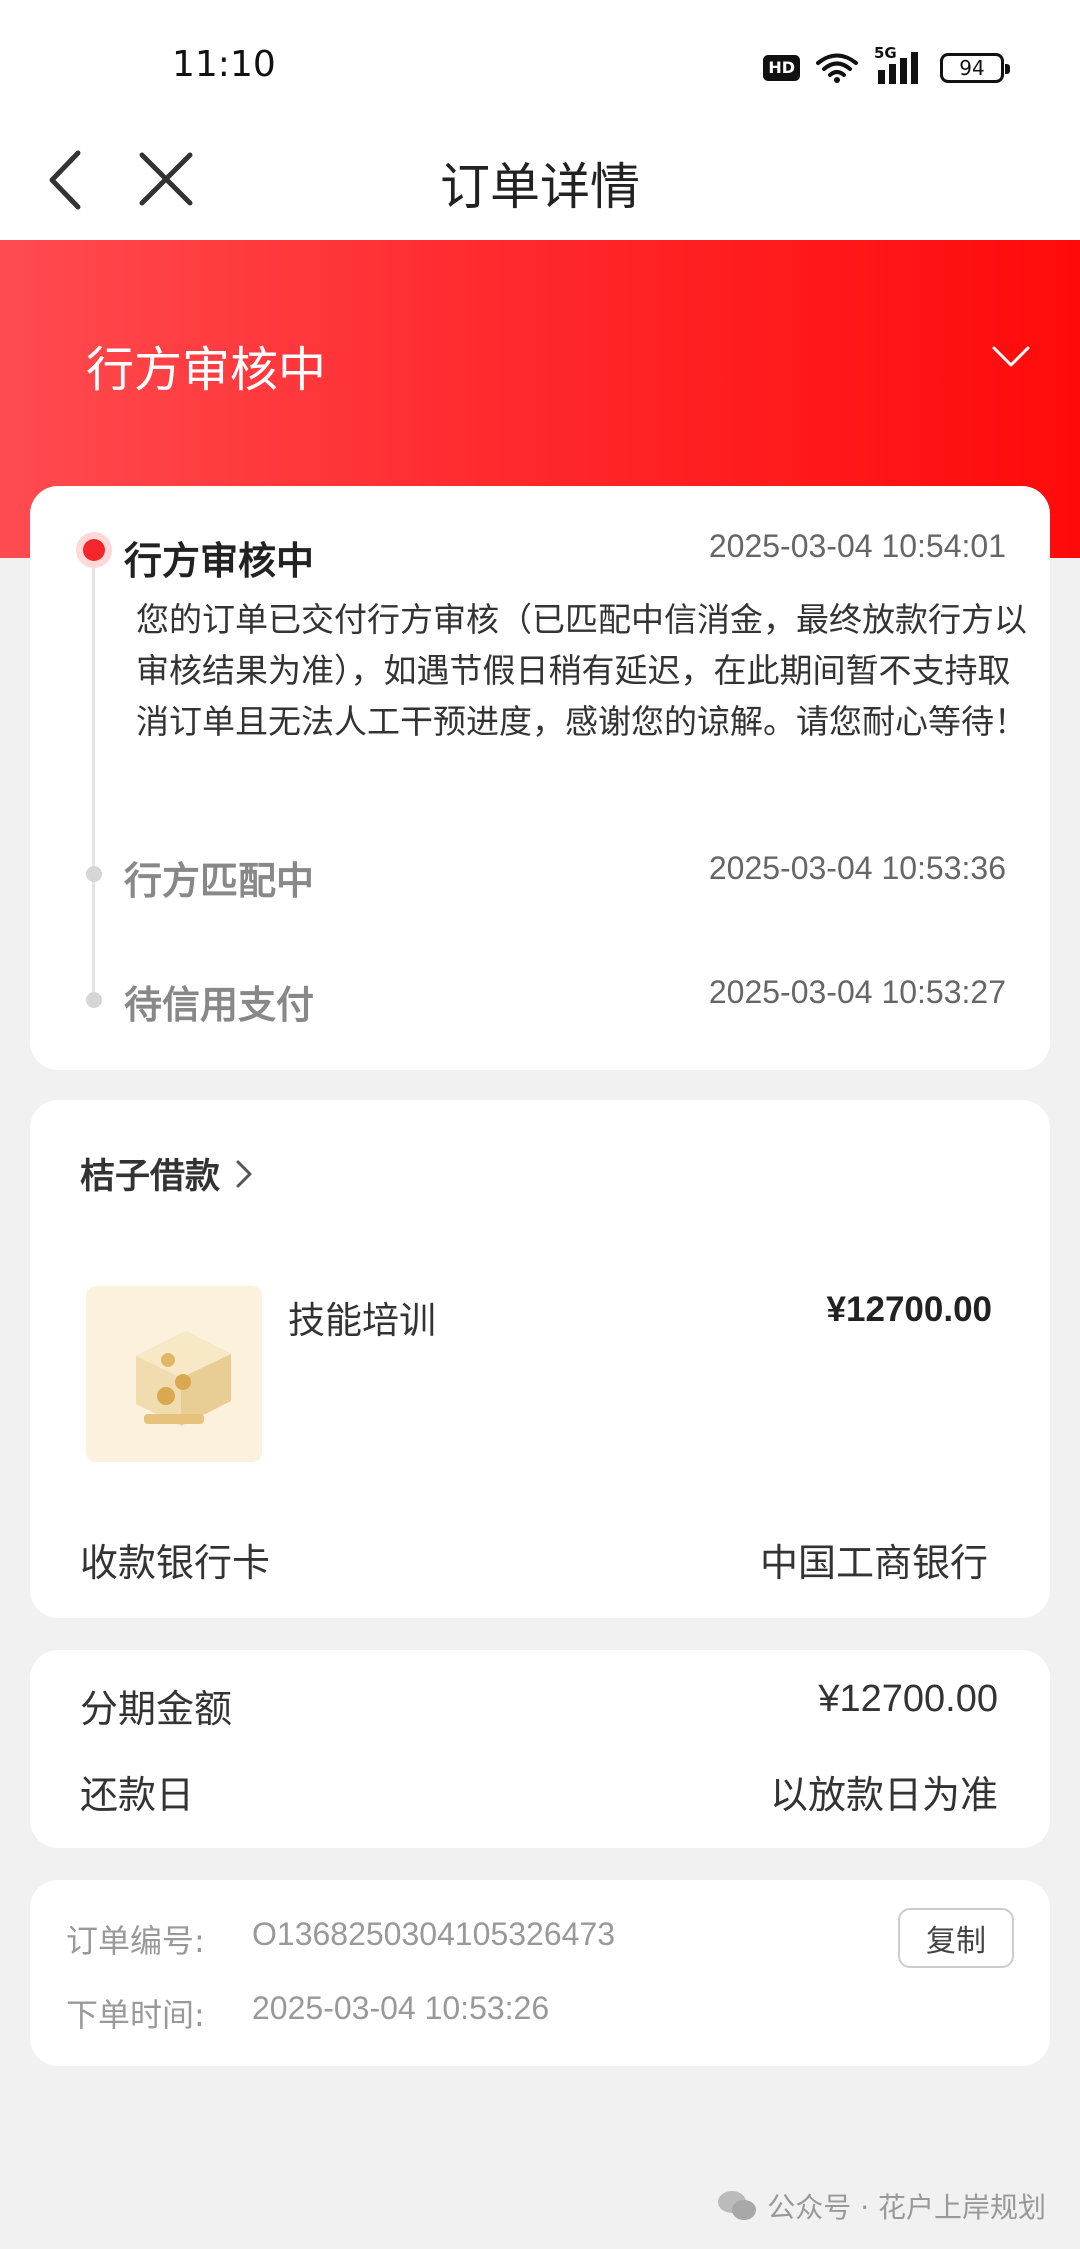 The width and height of the screenshot is (1080, 2249). I want to click on status-icons: HD 5G 94, so click(886, 65).